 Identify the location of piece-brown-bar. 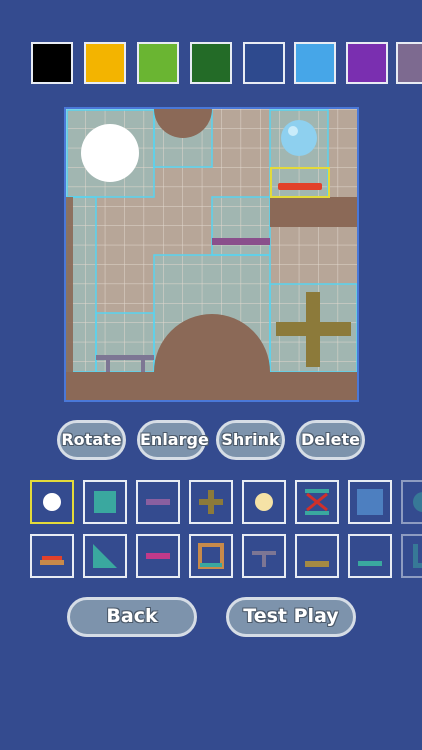
(317, 556).